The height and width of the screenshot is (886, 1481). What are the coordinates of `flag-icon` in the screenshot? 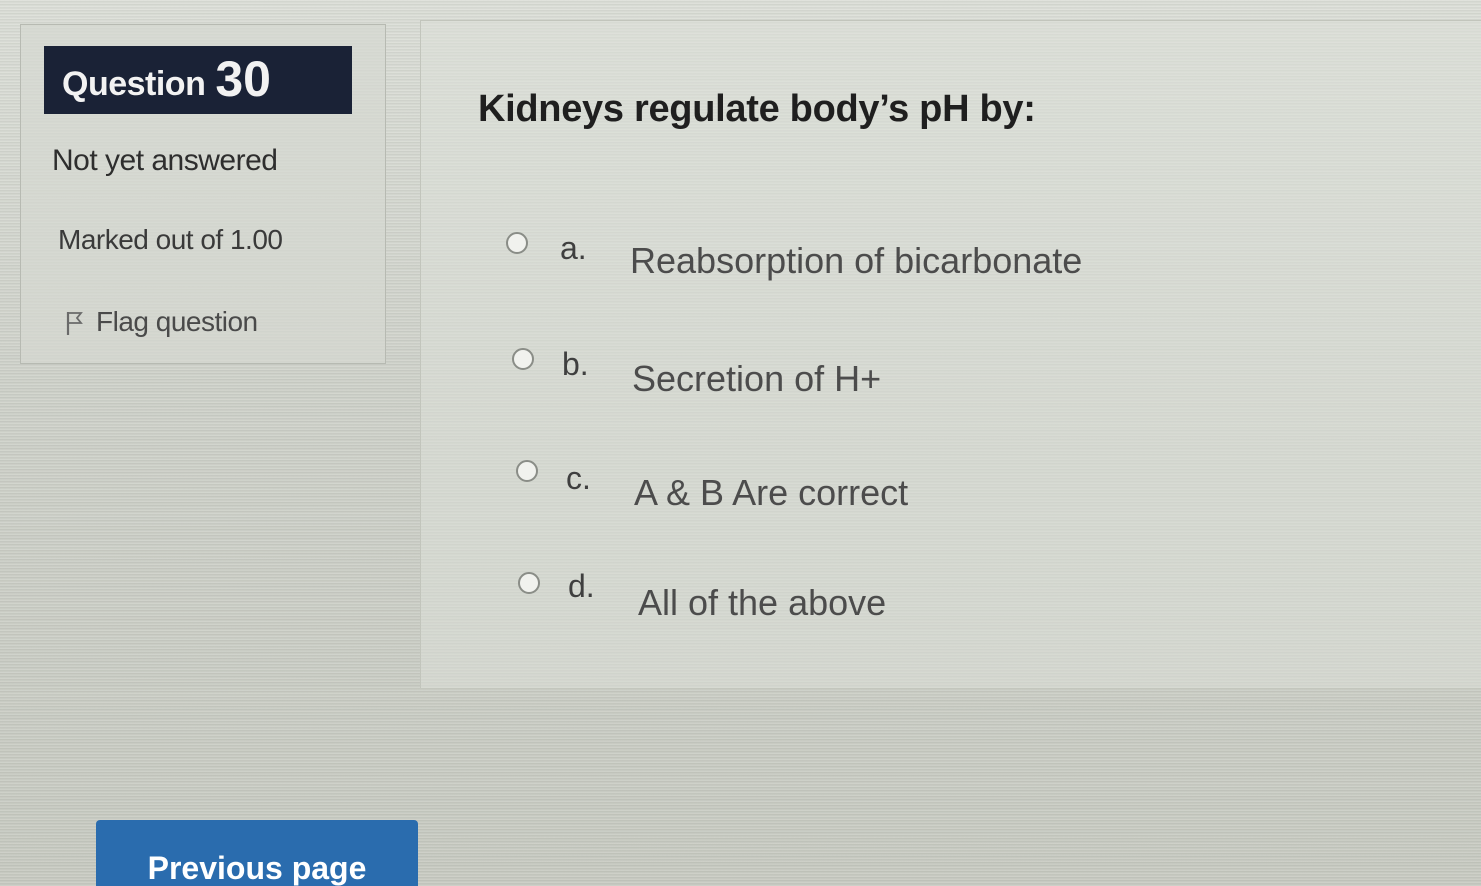 It's located at (74, 321).